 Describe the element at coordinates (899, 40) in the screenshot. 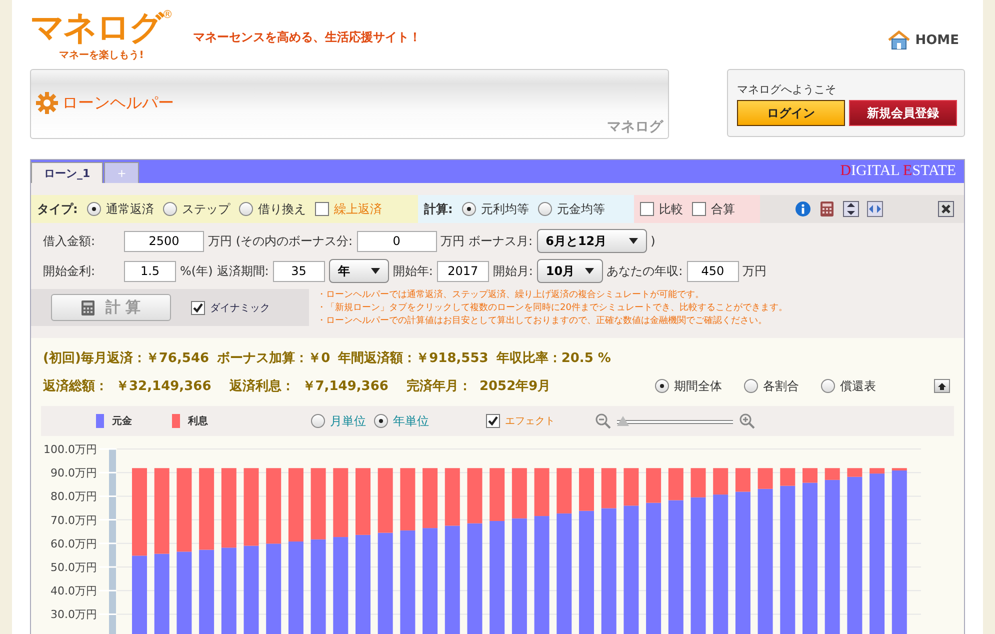

I see `house-icon` at that location.